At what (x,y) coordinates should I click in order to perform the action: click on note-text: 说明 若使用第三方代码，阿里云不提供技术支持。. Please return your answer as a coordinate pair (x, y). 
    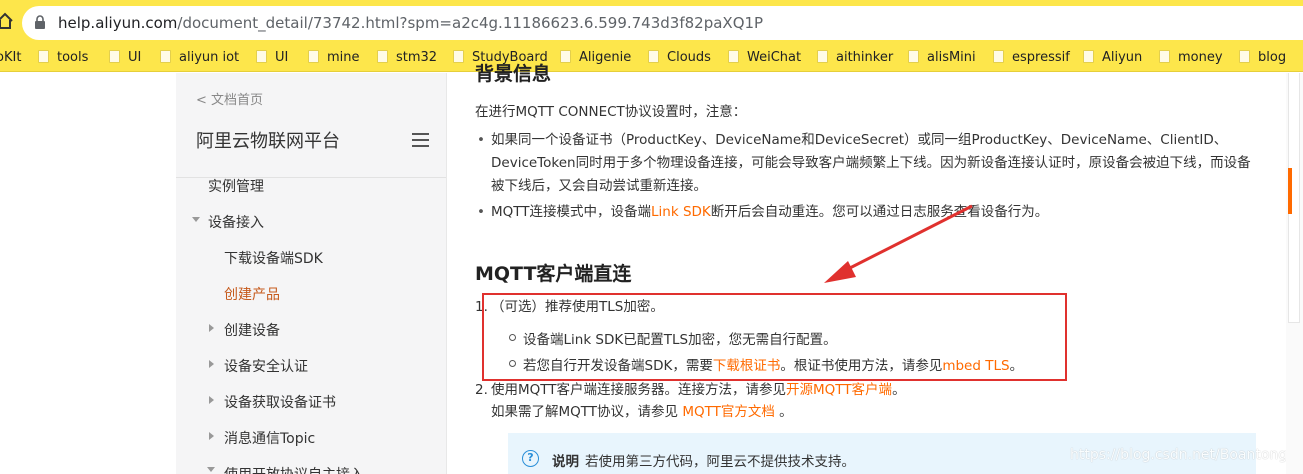
    Looking at the image, I should click on (703, 460).